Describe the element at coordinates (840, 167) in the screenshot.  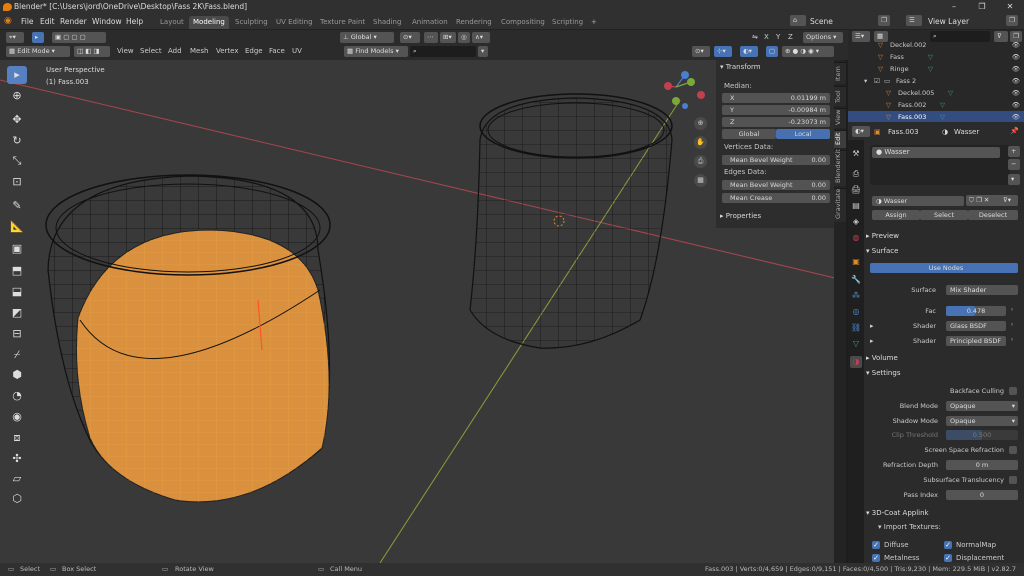
I see `tab-blenderkit: BlenderKit` at that location.